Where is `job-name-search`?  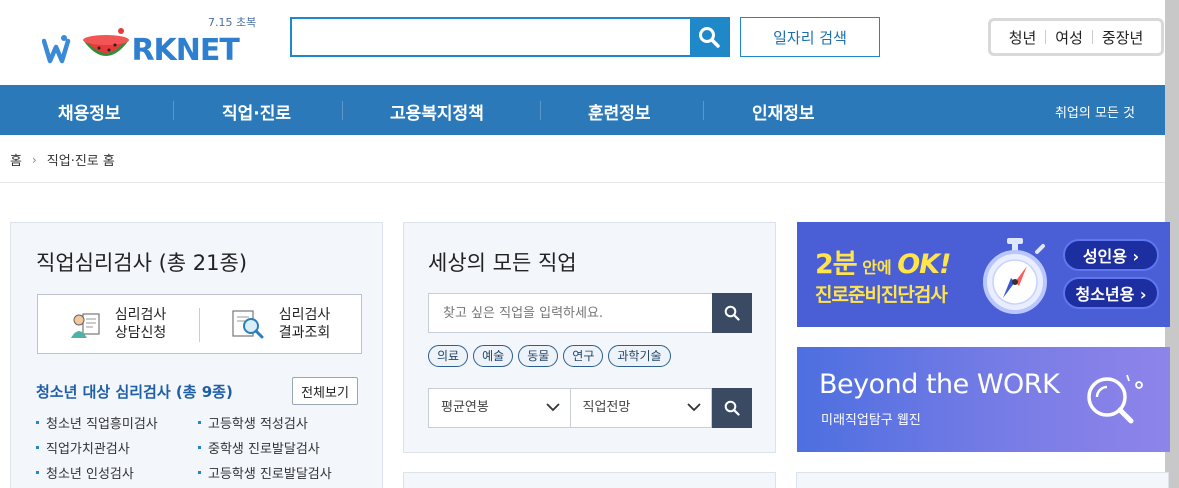
job-name-search is located at coordinates (590, 313).